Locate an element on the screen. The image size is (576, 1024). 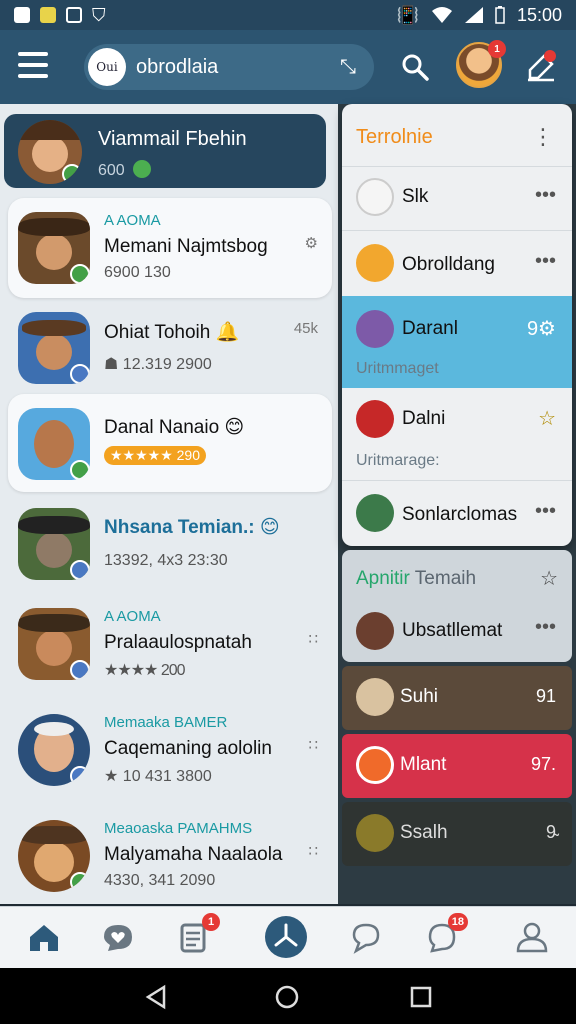
star-outline-icon: ☆ is located at coordinates (549, 578).